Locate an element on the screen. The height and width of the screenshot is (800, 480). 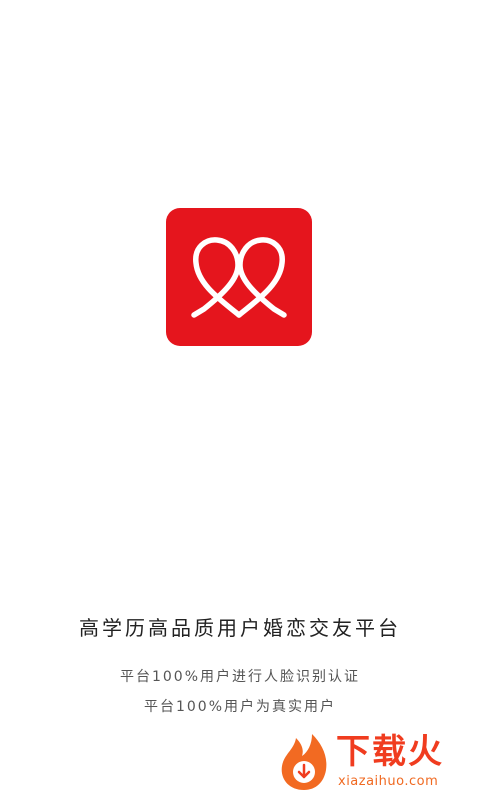
watermark: 下载火 xiazaihuo.com is located at coordinates (372, 763).